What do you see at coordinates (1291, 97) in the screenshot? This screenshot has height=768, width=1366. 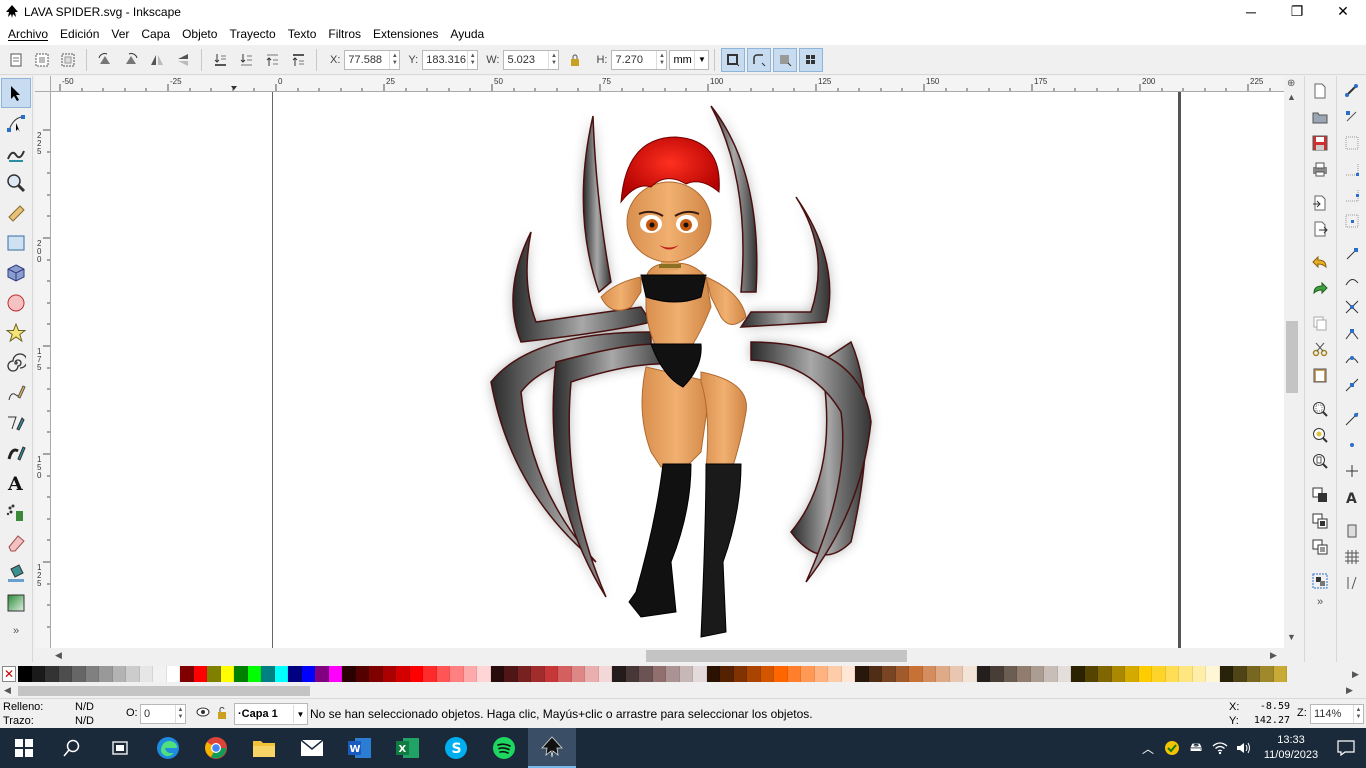 I see `scroll-up-icon: ▲` at bounding box center [1291, 97].